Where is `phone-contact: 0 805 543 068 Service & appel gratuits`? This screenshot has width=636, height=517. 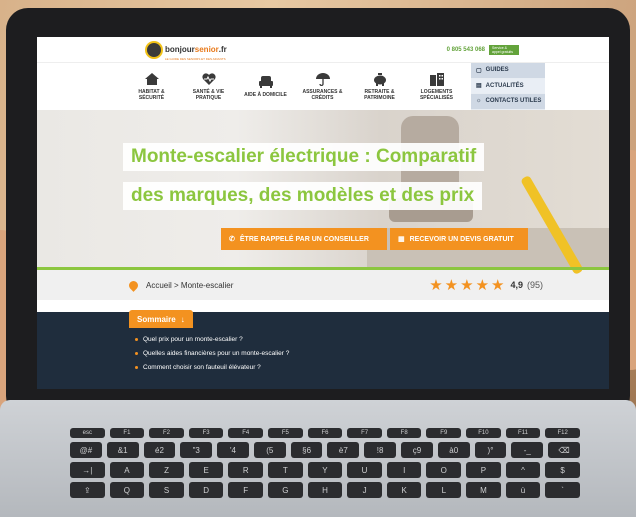
phone-contact: 0 805 543 068 Service & appel gratuits is located at coordinates (483, 49).